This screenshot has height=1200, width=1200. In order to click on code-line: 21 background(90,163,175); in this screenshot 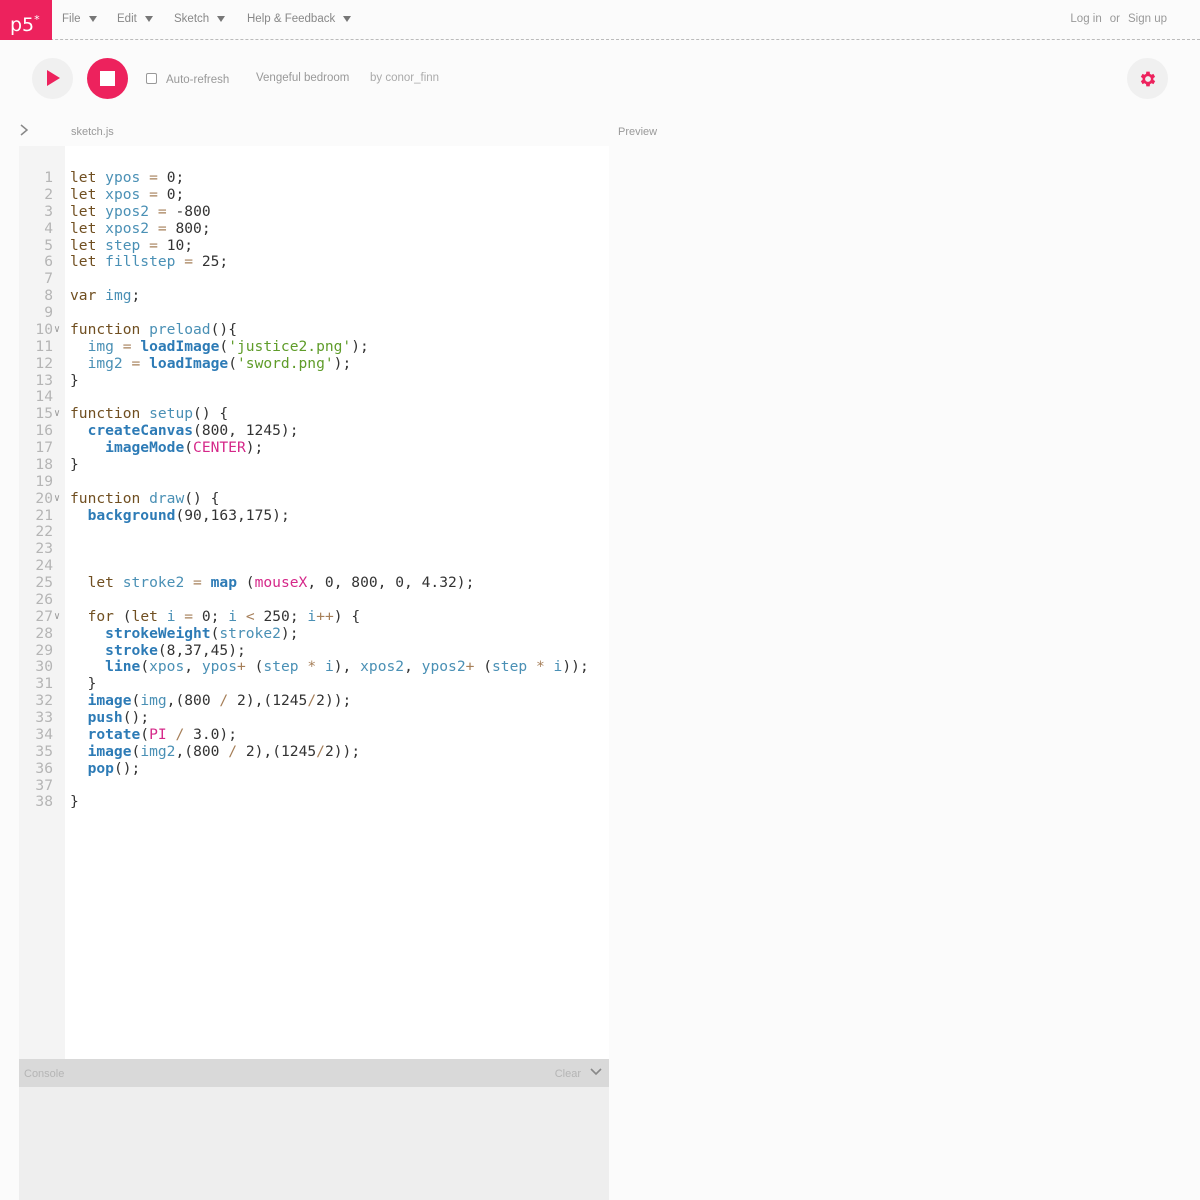, I will do `click(304, 515)`.